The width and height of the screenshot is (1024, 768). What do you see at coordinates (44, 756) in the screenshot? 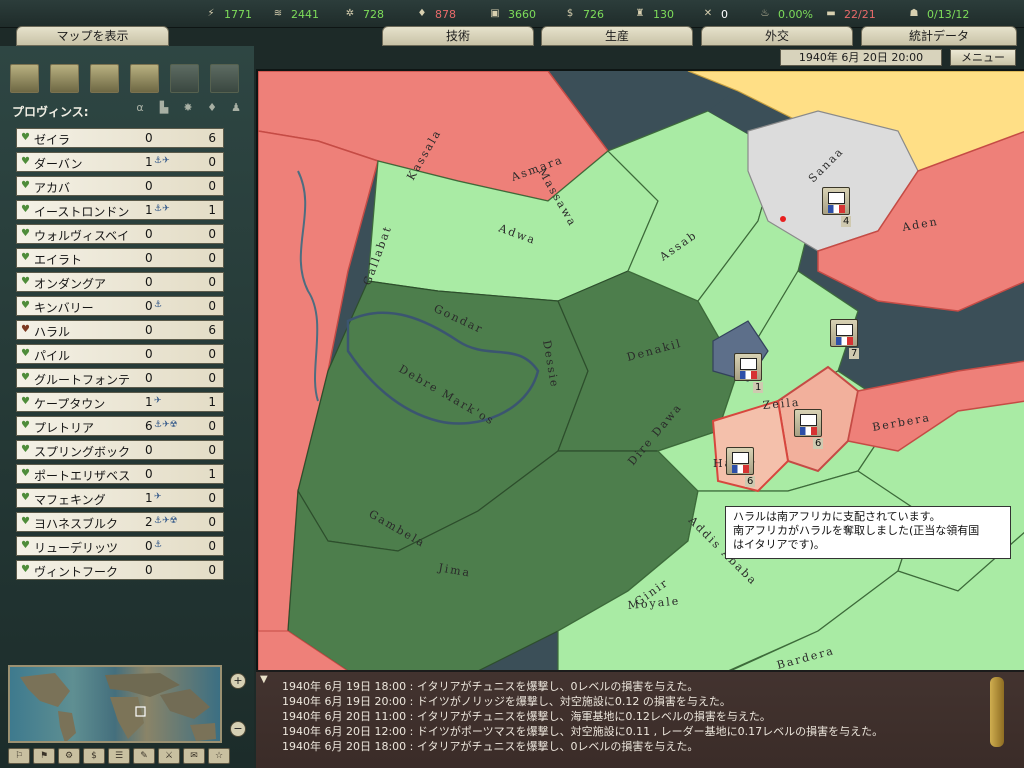
I see `bottom-tool-2-icon: ⚑` at bounding box center [44, 756].